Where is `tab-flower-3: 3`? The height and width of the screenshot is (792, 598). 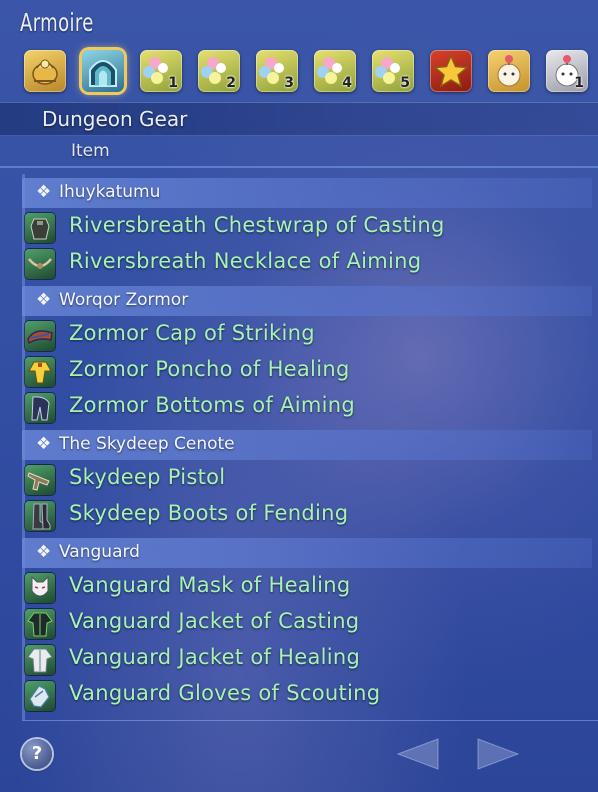
tab-flower-3: 3 is located at coordinates (277, 71).